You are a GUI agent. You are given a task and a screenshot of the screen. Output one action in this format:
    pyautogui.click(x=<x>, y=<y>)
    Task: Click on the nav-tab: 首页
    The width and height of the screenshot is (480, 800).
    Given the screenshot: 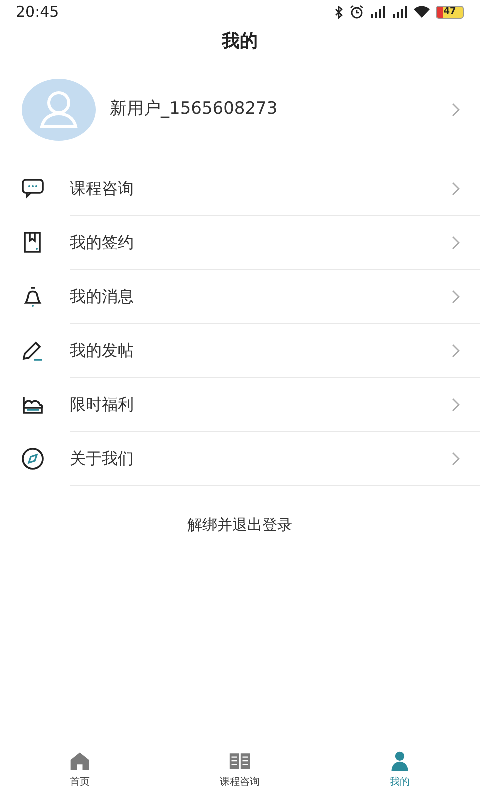 What is the action you would take?
    pyautogui.click(x=80, y=770)
    